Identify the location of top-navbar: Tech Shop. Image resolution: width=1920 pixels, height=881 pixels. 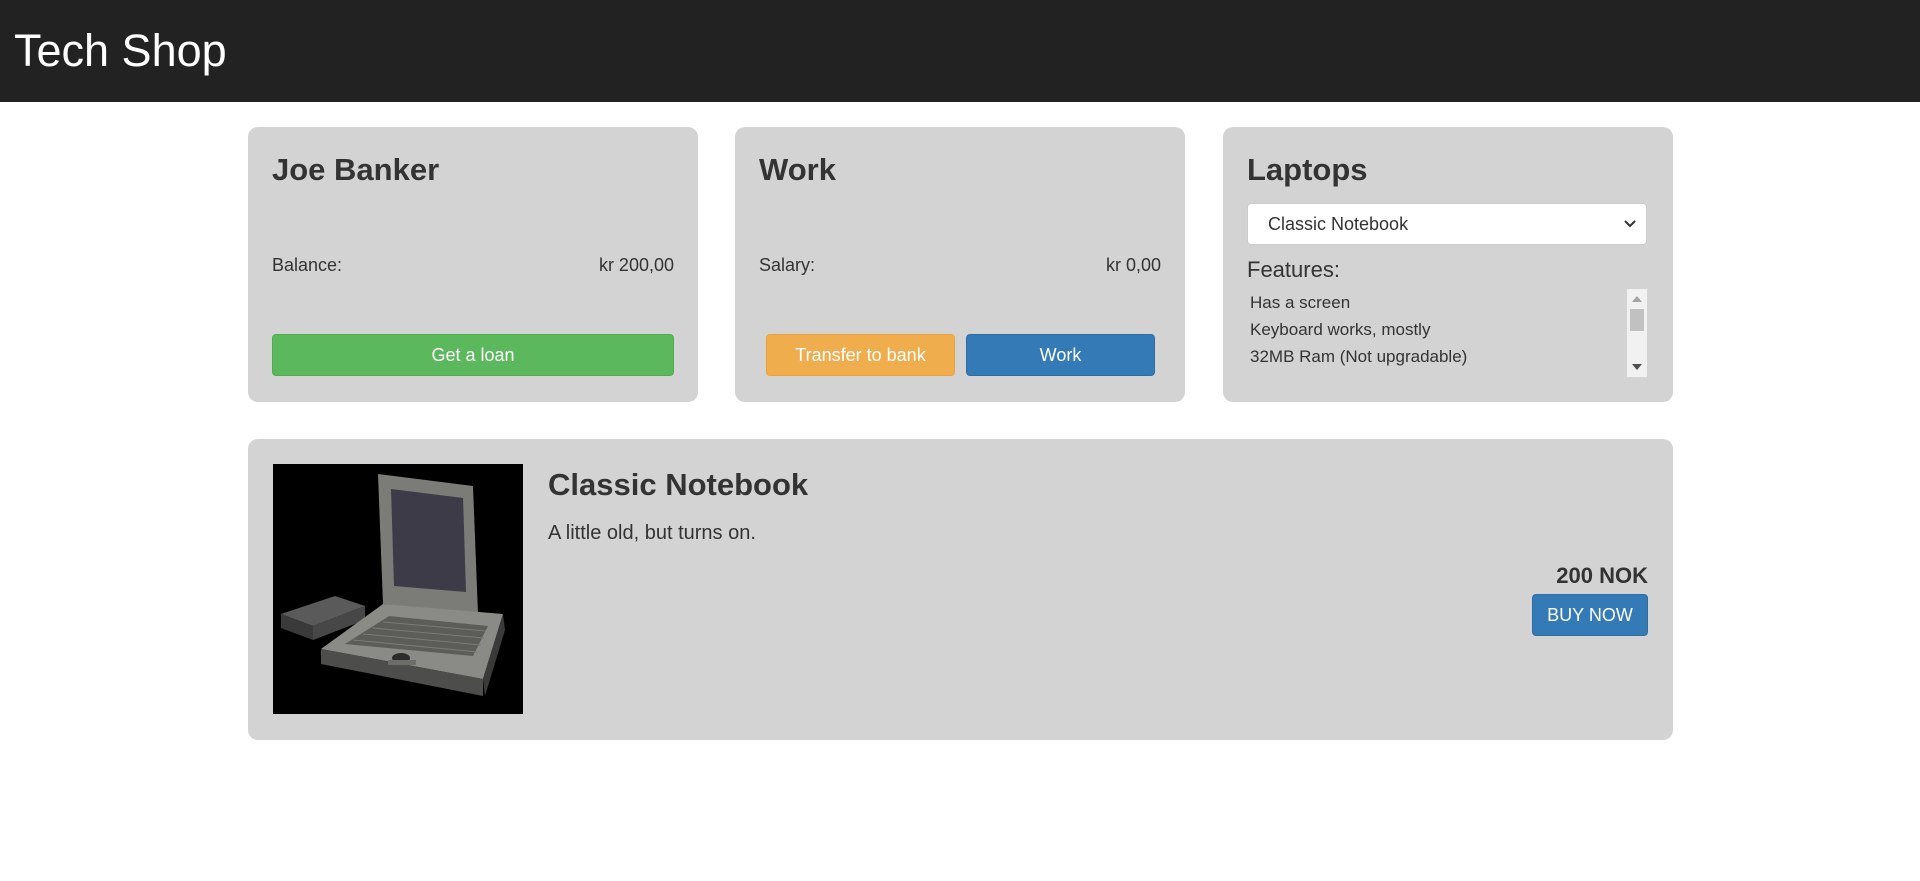
(960, 51).